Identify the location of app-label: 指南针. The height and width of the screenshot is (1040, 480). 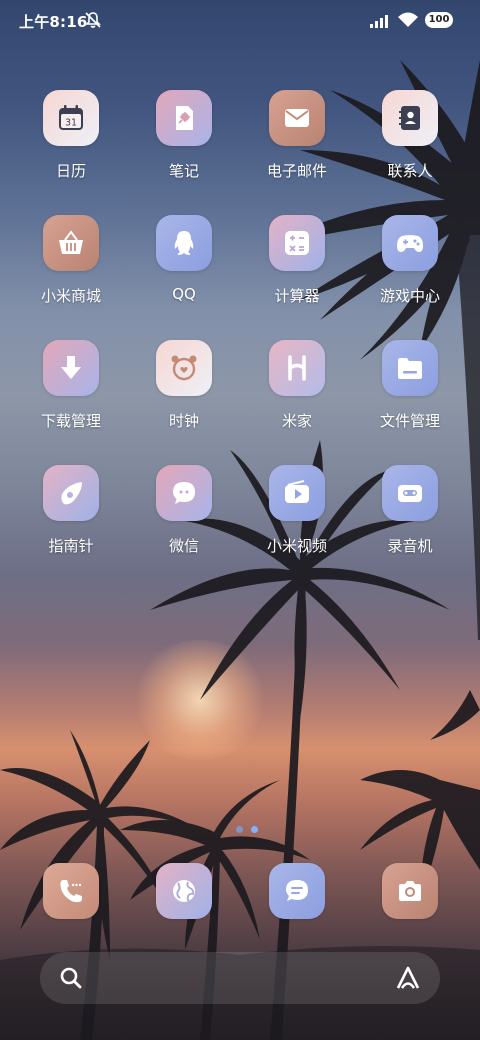
(71, 546).